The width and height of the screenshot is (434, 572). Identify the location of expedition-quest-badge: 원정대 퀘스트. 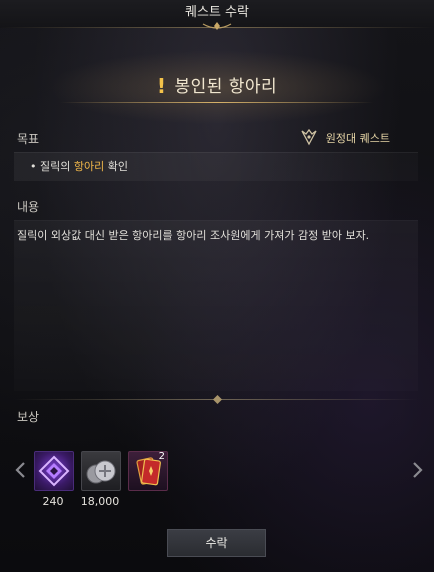
(357, 138).